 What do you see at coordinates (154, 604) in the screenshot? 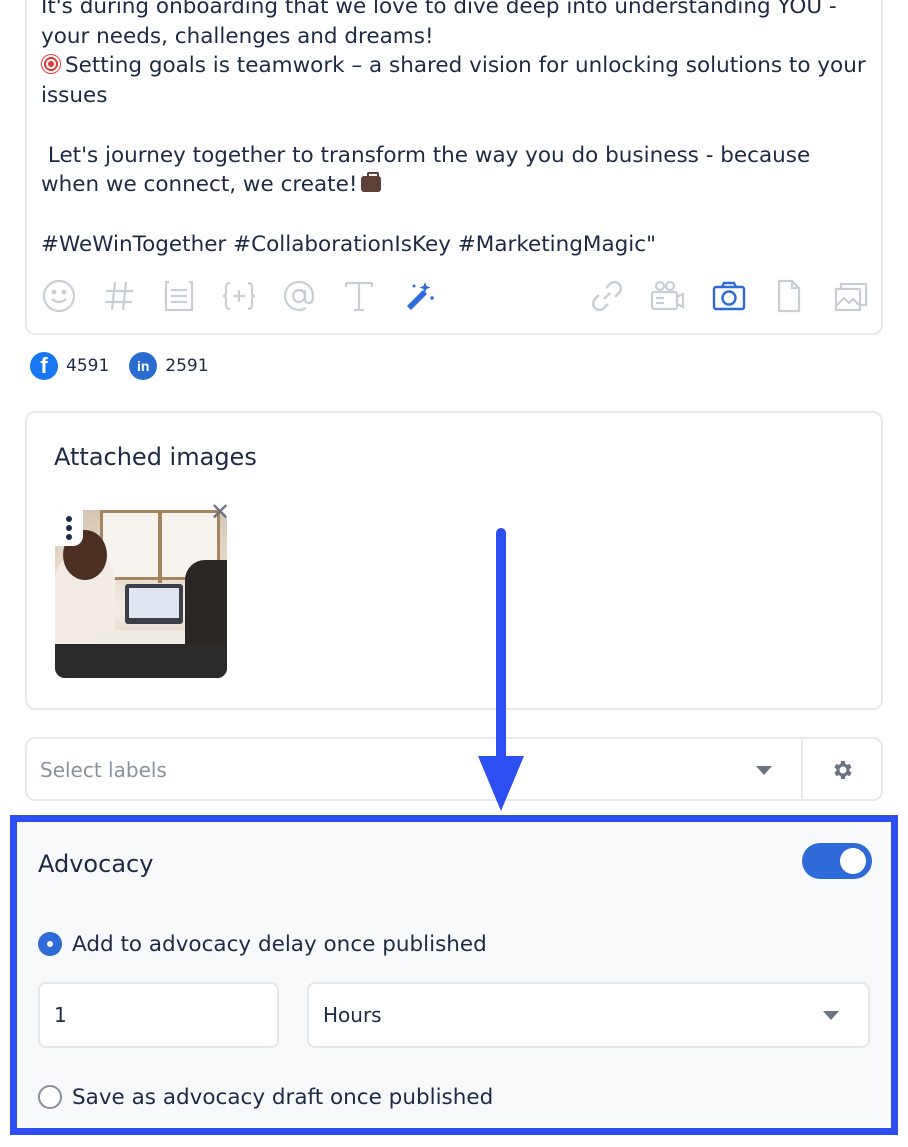
I see `thumbnail-laptop` at bounding box center [154, 604].